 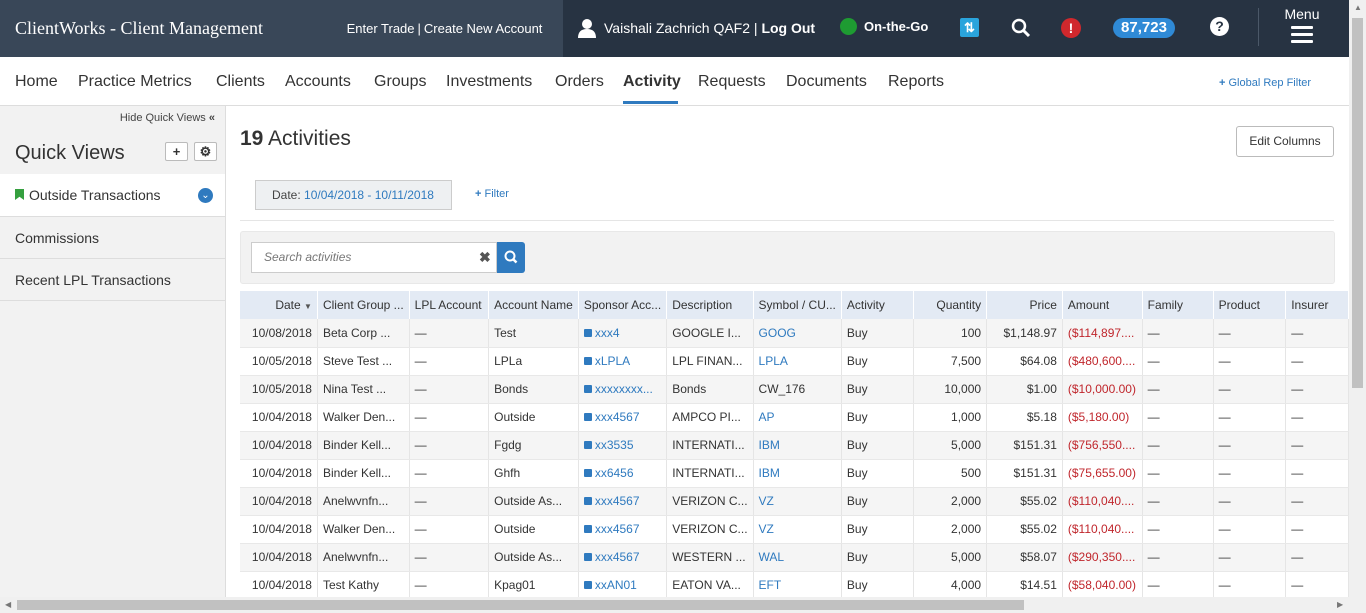 I want to click on scroll-up-icon: ▲, so click(x=1358, y=7).